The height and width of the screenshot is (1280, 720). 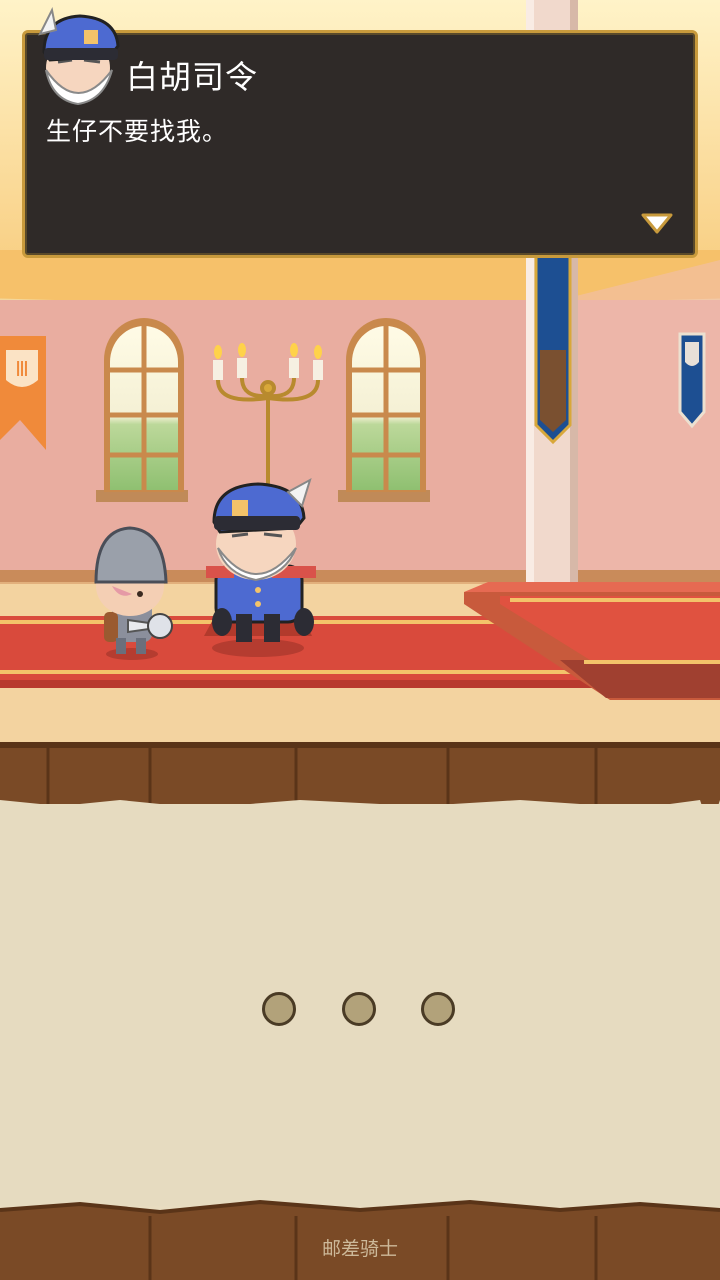 What do you see at coordinates (657, 224) in the screenshot?
I see `continue-arrow-icon` at bounding box center [657, 224].